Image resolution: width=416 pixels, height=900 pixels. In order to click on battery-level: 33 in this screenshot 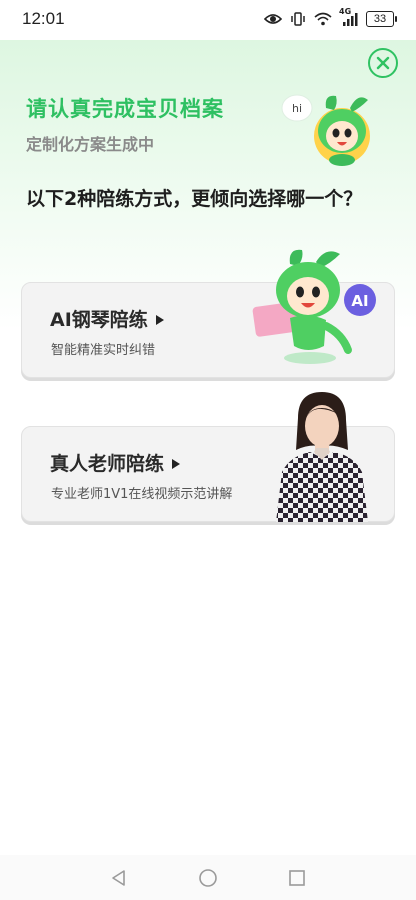, I will do `click(380, 19)`.